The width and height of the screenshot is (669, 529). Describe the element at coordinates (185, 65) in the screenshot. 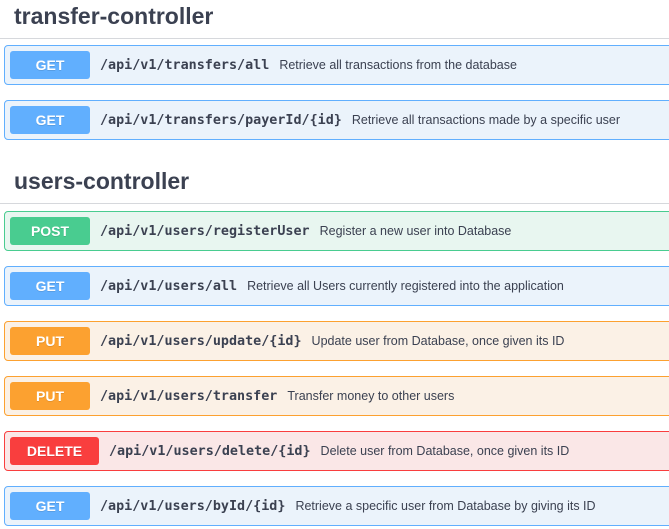

I see `operation-path: /api/v1/transfers/all` at that location.